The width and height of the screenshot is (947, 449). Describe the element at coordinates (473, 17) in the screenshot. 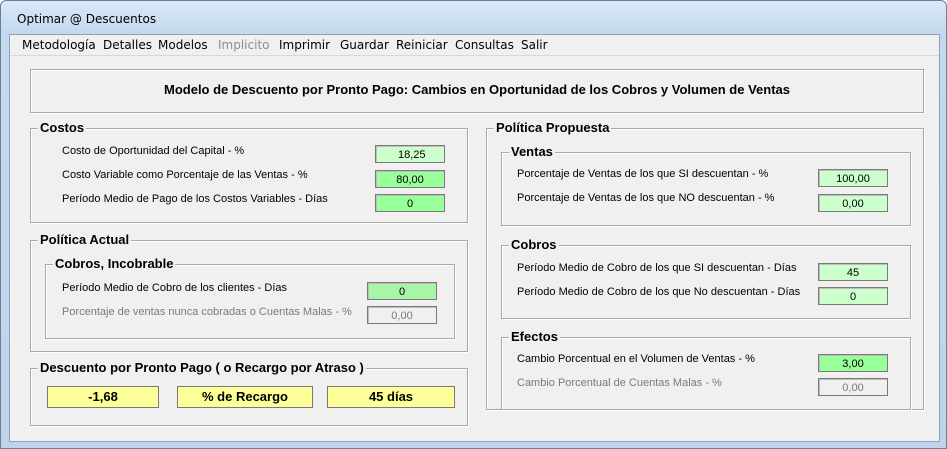

I see `title-bar: Optimar @ Descuentos` at that location.